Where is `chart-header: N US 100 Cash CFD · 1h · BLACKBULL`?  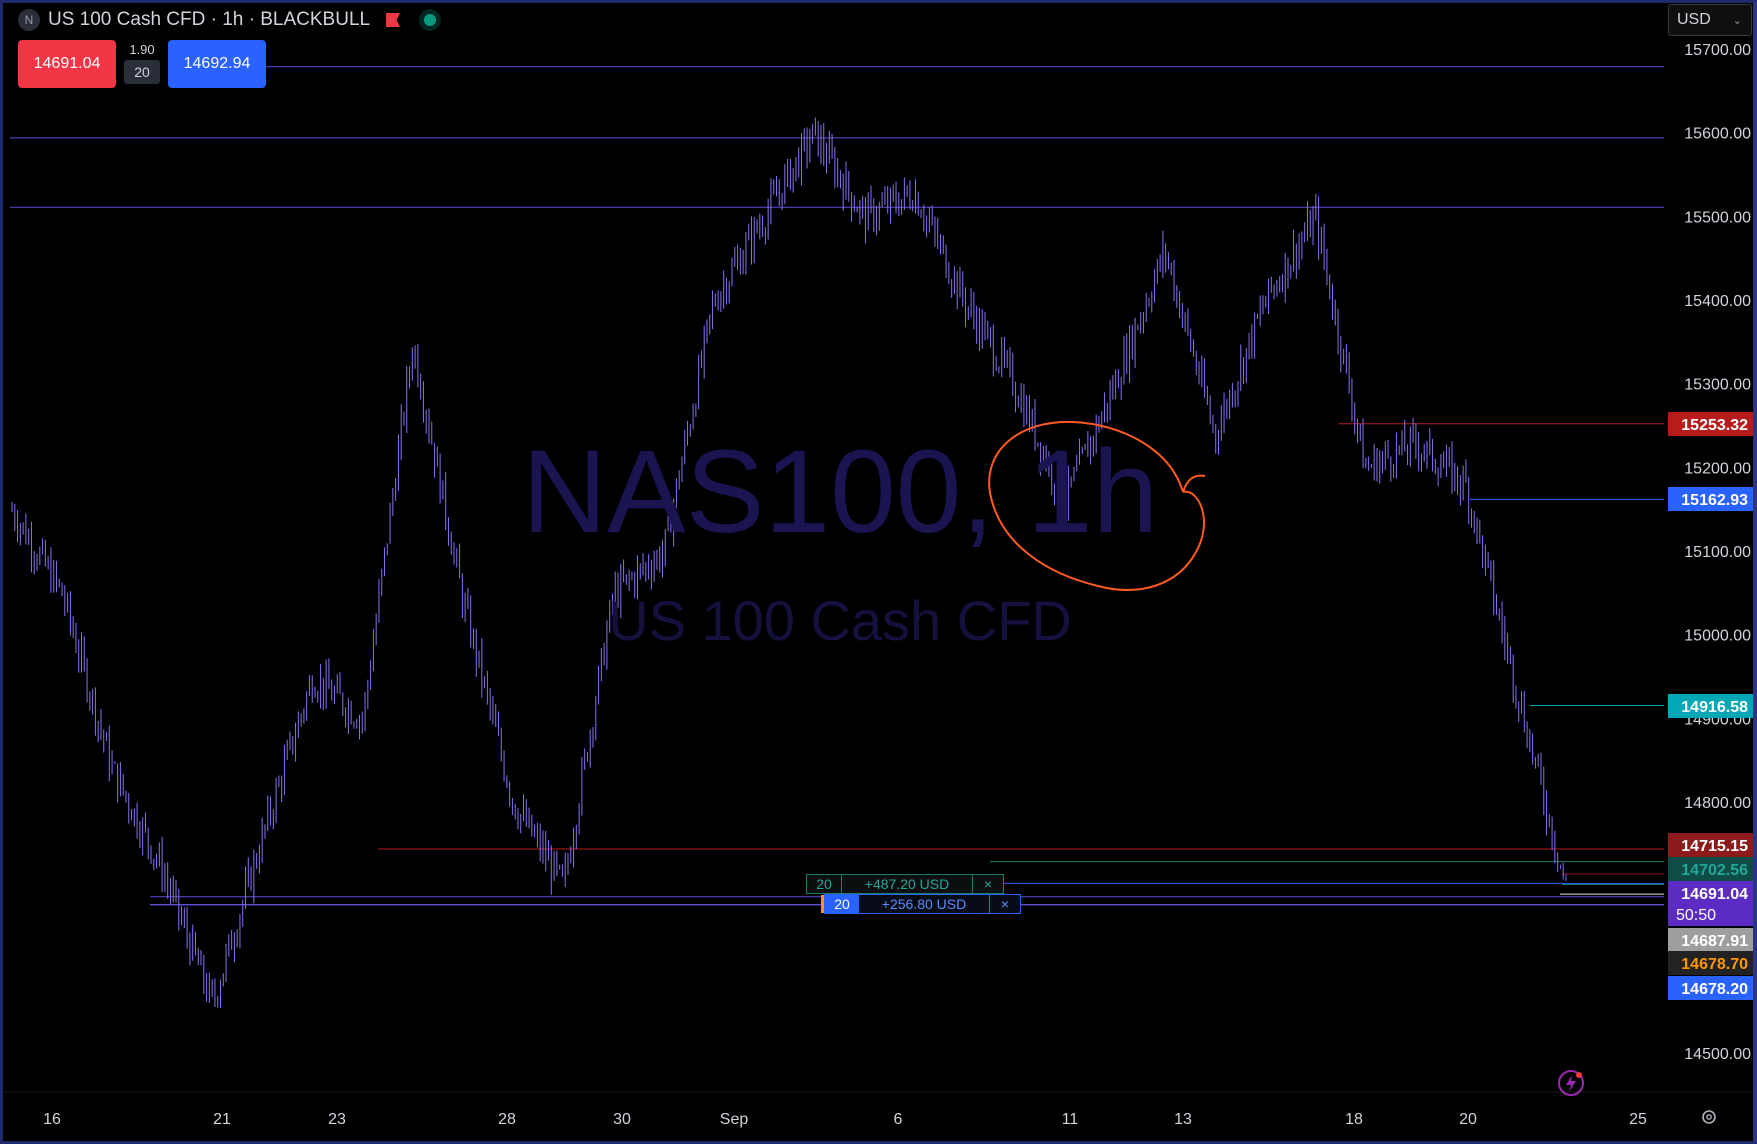
chart-header: N US 100 Cash CFD · 1h · BLACKBULL is located at coordinates (227, 20).